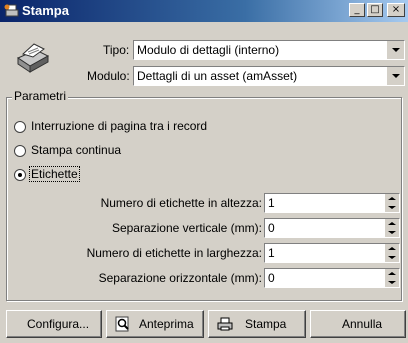  I want to click on field-label-width-count: Numero di etichette in larghezza:, so click(174, 253).